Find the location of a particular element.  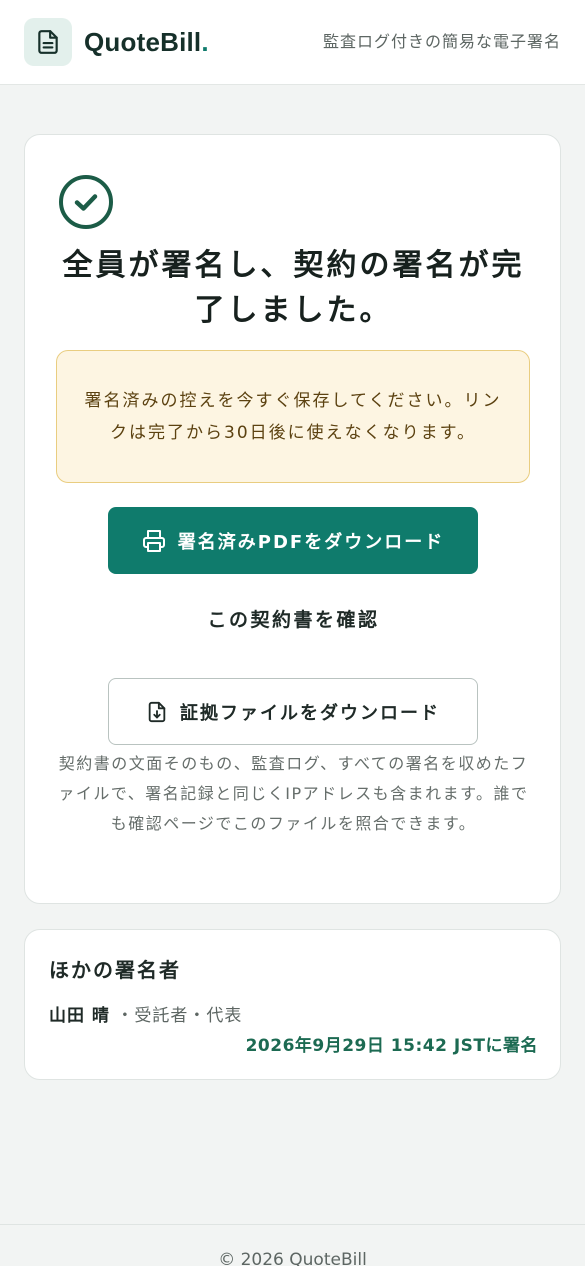

verify-contract-link: この契約書を確認 is located at coordinates (293, 618).